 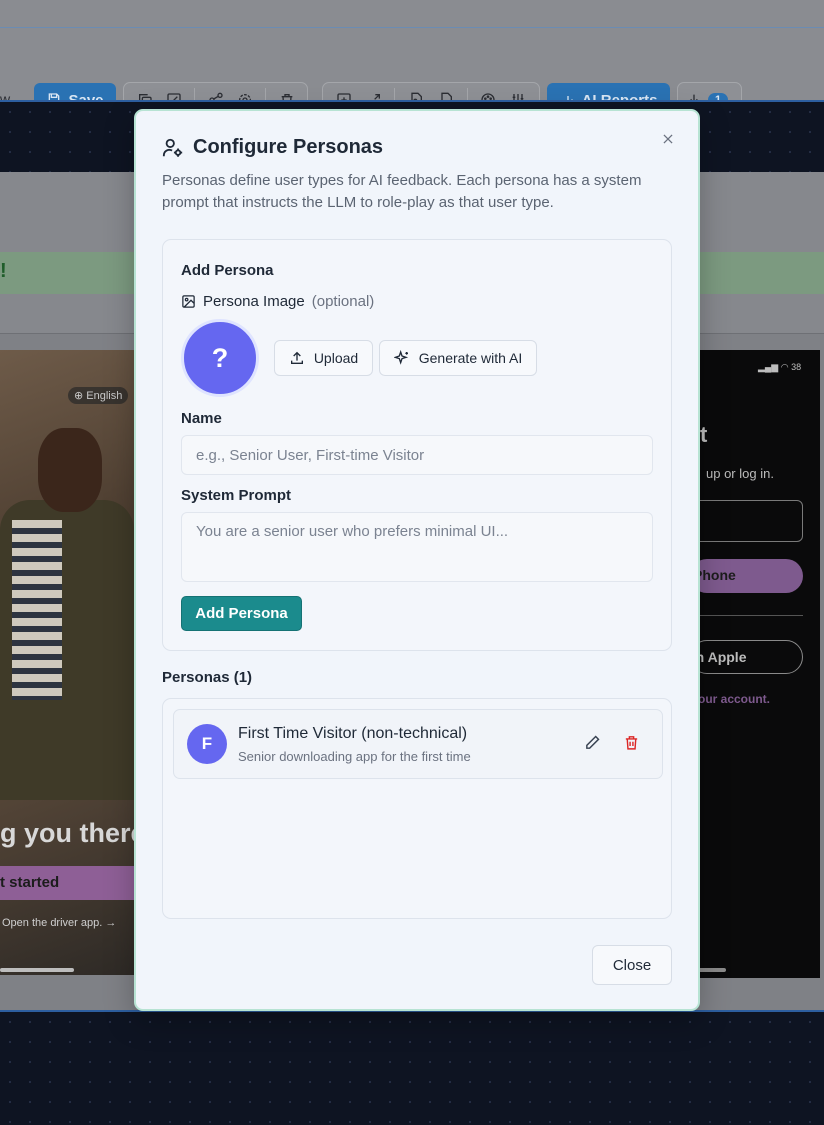 I want to click on language-chip: ⊕ English, so click(x=98, y=395).